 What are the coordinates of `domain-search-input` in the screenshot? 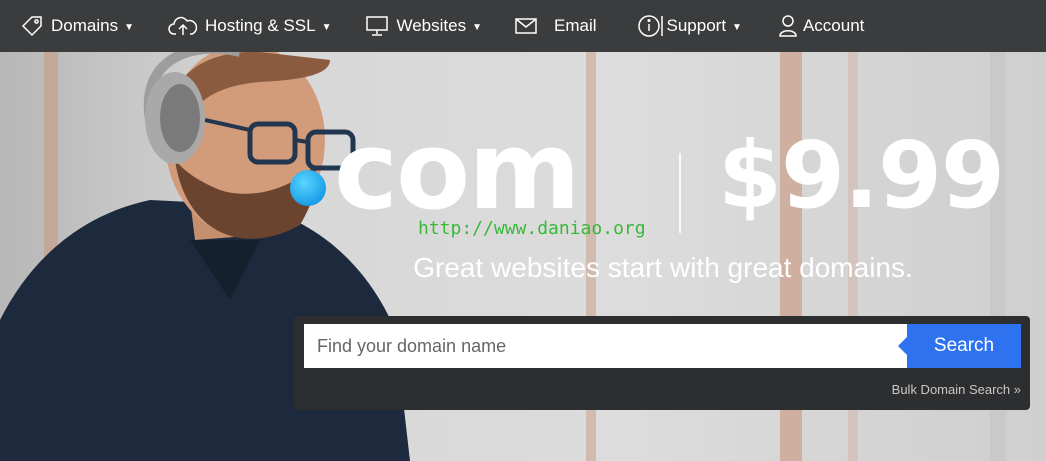 It's located at (605, 346).